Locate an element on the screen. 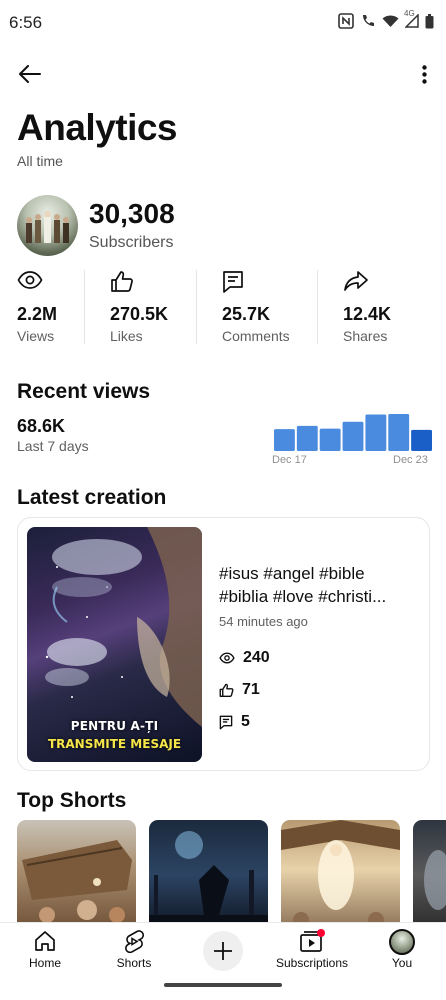 The width and height of the screenshot is (446, 1000). nav-shorts-label: Shorts is located at coordinates (134, 963).